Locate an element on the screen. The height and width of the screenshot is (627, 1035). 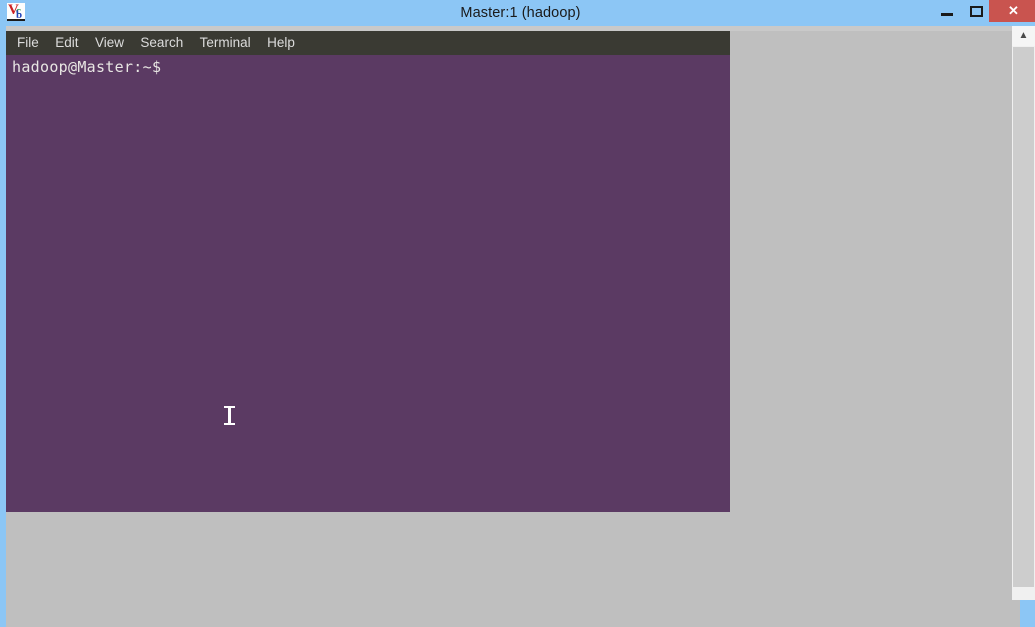
close-icon: ✕ is located at coordinates (1013, 10).